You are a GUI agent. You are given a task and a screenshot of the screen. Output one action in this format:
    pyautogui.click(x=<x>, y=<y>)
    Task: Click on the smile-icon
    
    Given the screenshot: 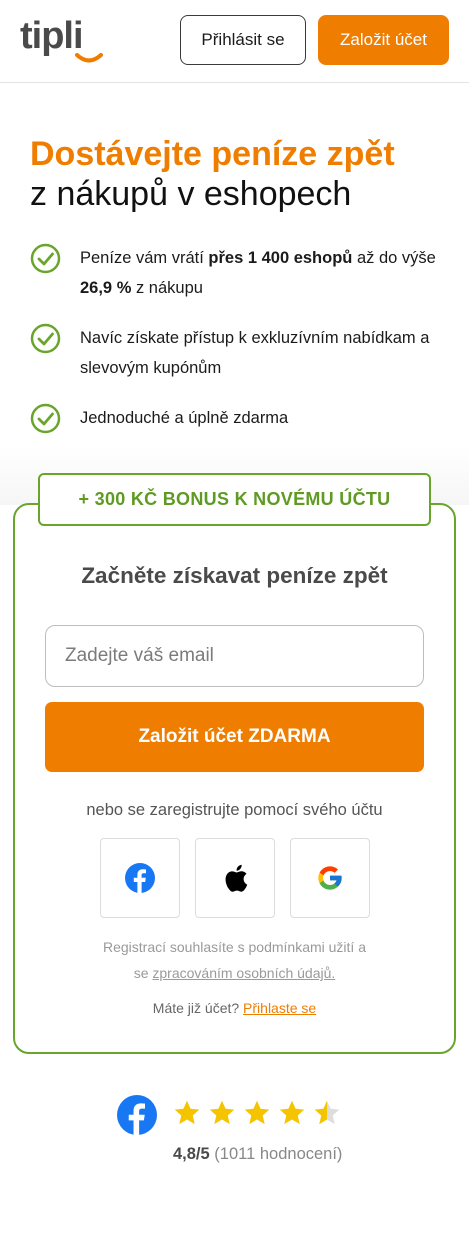 What is the action you would take?
    pyautogui.click(x=89, y=58)
    